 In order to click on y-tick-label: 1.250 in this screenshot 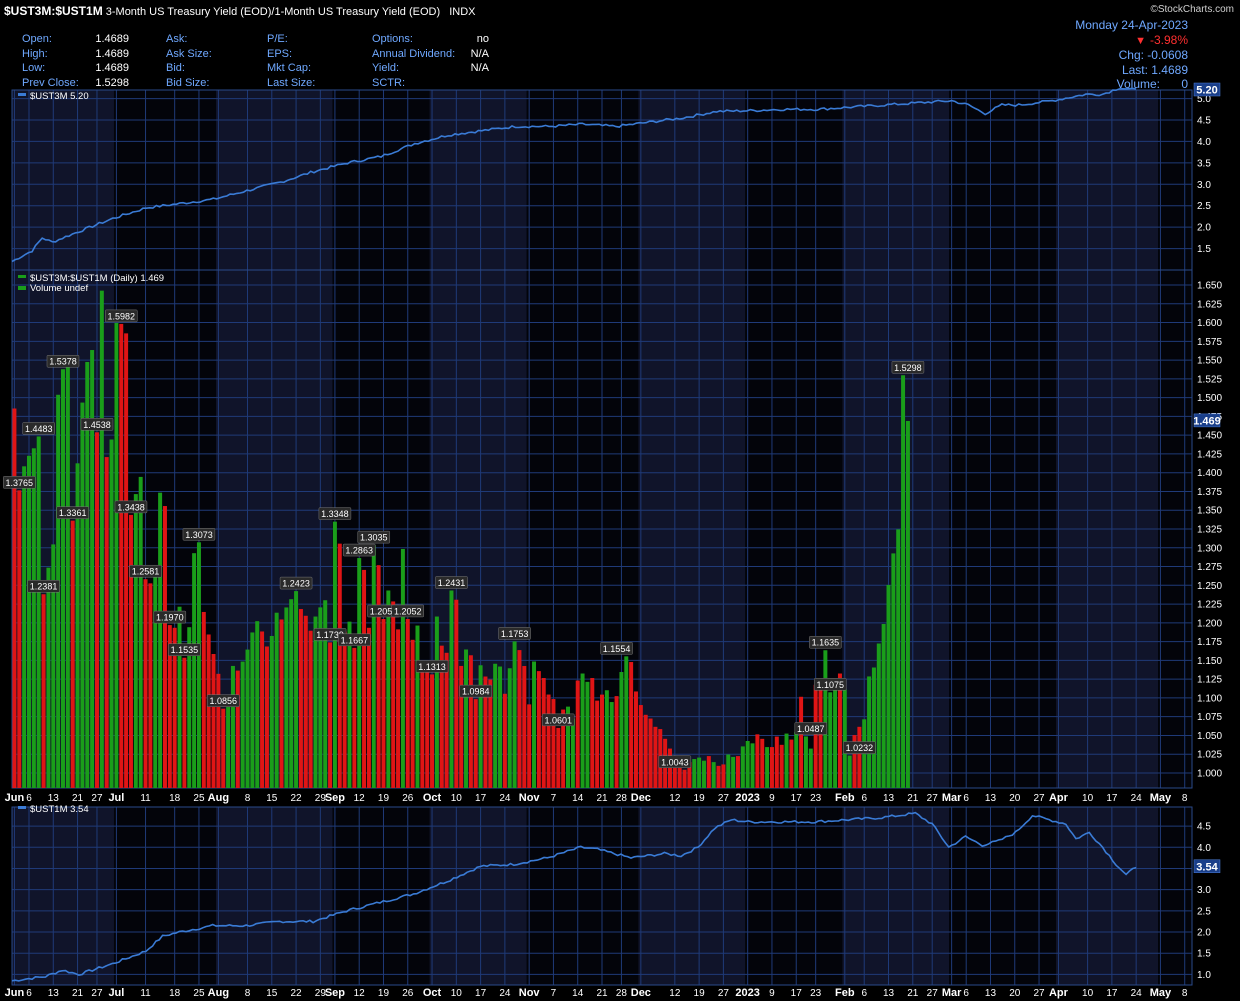, I will do `click(1209, 586)`.